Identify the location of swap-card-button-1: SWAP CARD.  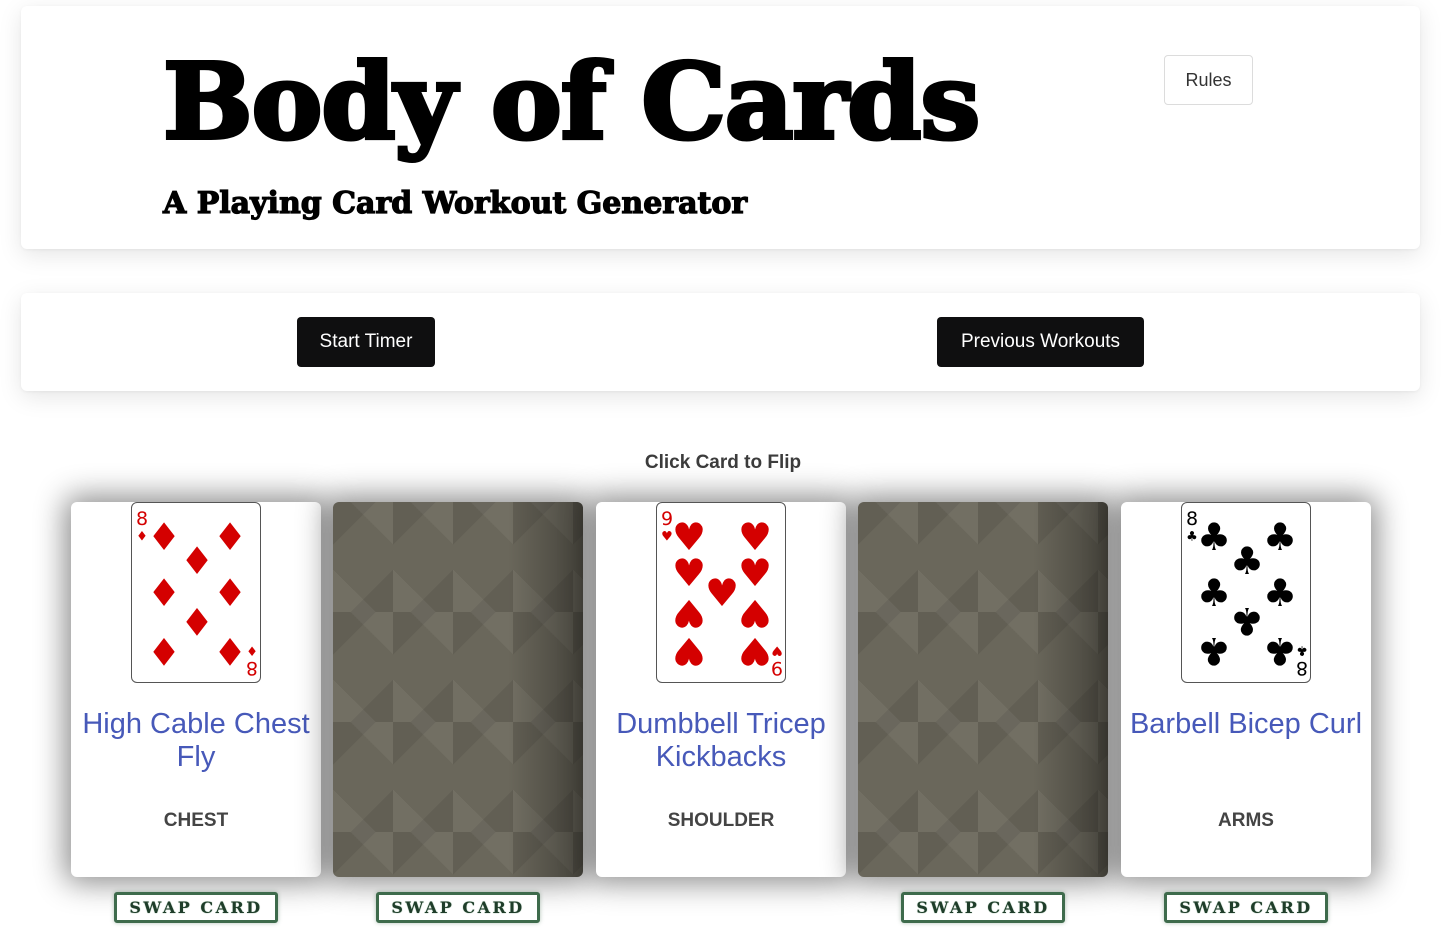
(196, 907).